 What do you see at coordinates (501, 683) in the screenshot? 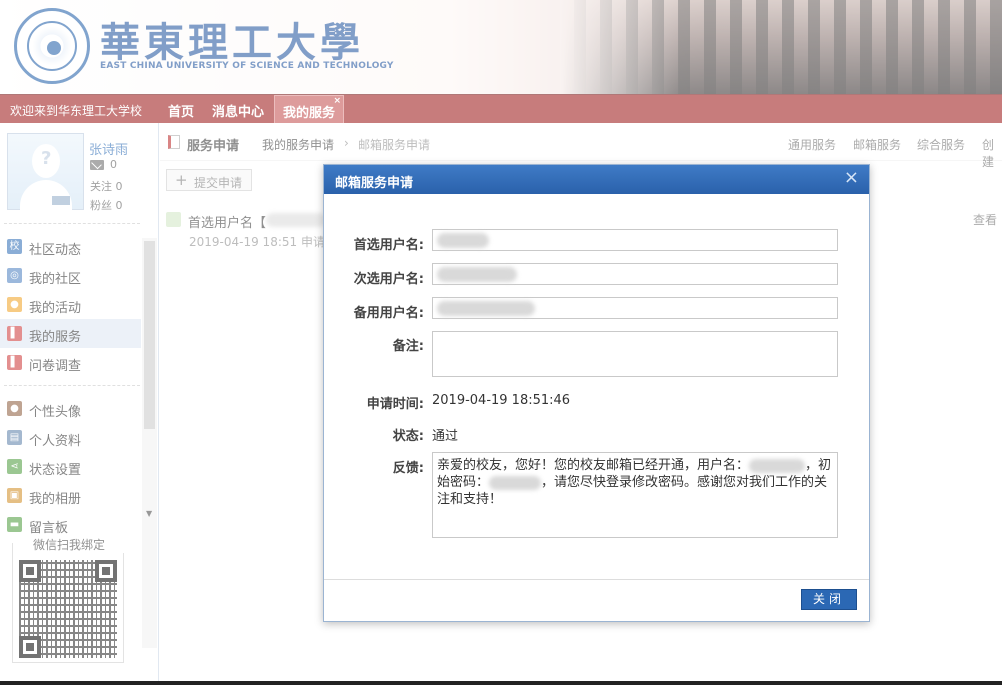
I see `bottom-edge` at bounding box center [501, 683].